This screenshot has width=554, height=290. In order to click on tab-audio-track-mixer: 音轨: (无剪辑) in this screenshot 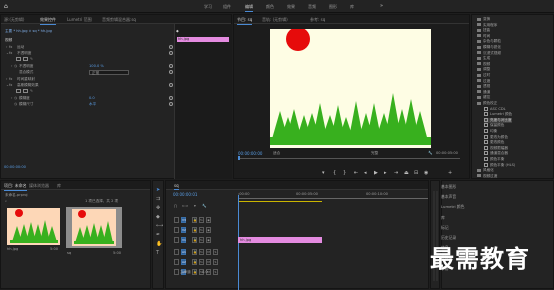, I will do `click(275, 20)`.